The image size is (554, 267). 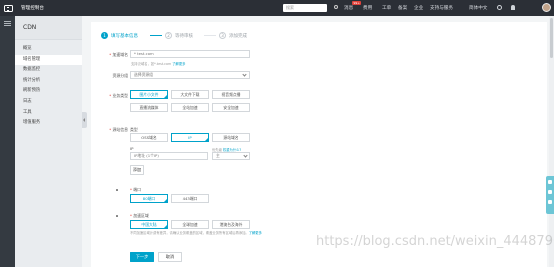 What do you see at coordinates (32, 8) in the screenshot?
I see `console-title: 管理控制台` at bounding box center [32, 8].